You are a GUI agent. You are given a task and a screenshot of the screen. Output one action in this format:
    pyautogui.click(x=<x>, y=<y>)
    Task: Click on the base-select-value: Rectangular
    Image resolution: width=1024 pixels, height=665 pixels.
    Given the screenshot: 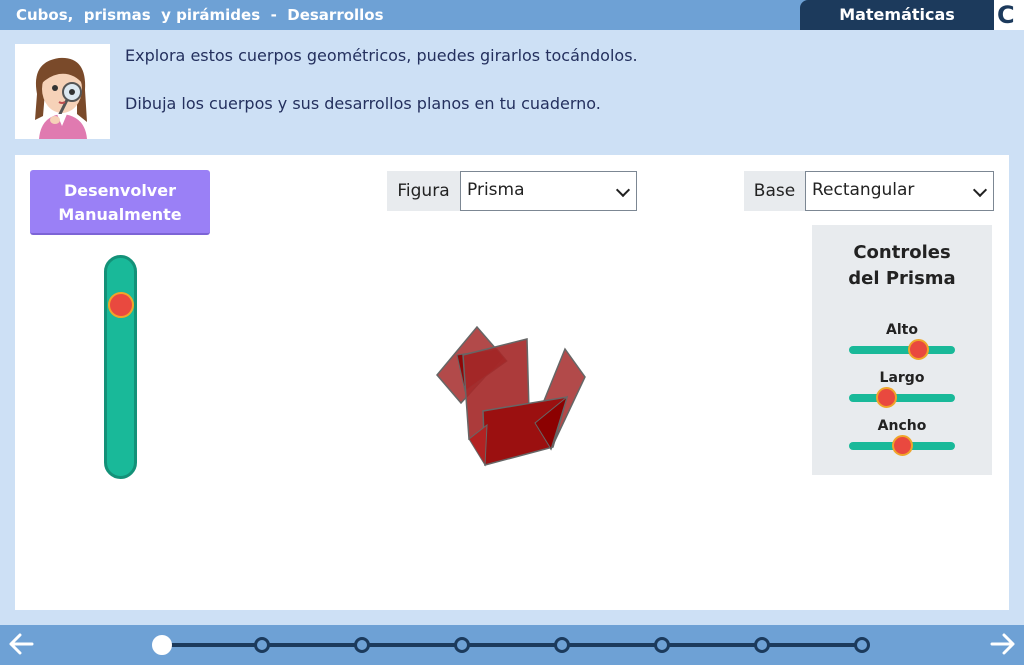 What is the action you would take?
    pyautogui.click(x=863, y=190)
    